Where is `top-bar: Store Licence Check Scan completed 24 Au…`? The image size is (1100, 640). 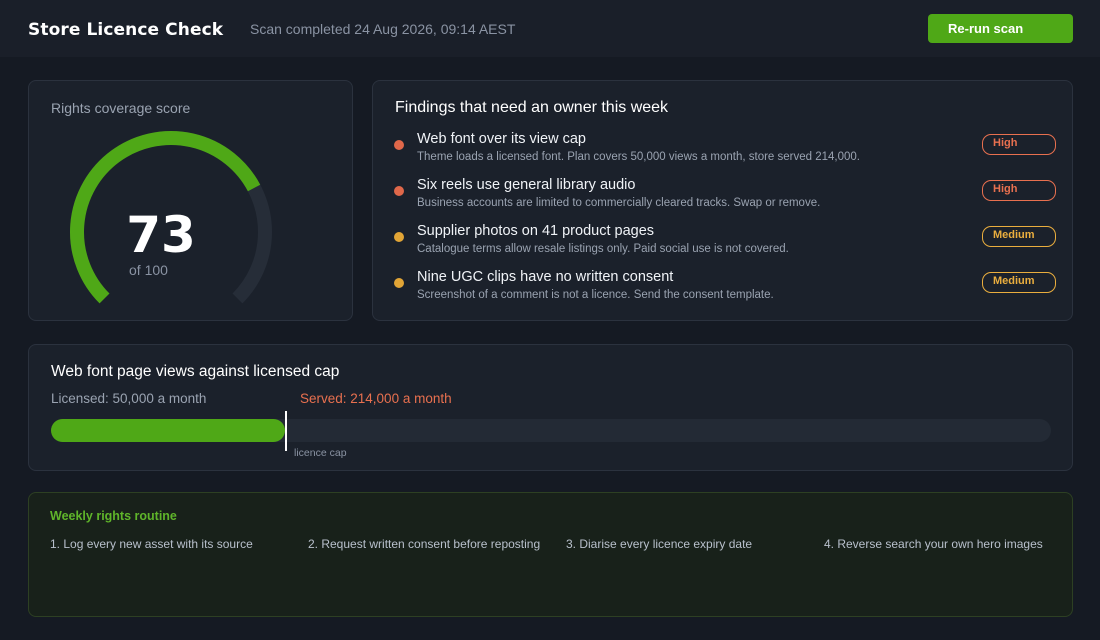
top-bar: Store Licence Check Scan completed 24 Au… is located at coordinates (550, 28).